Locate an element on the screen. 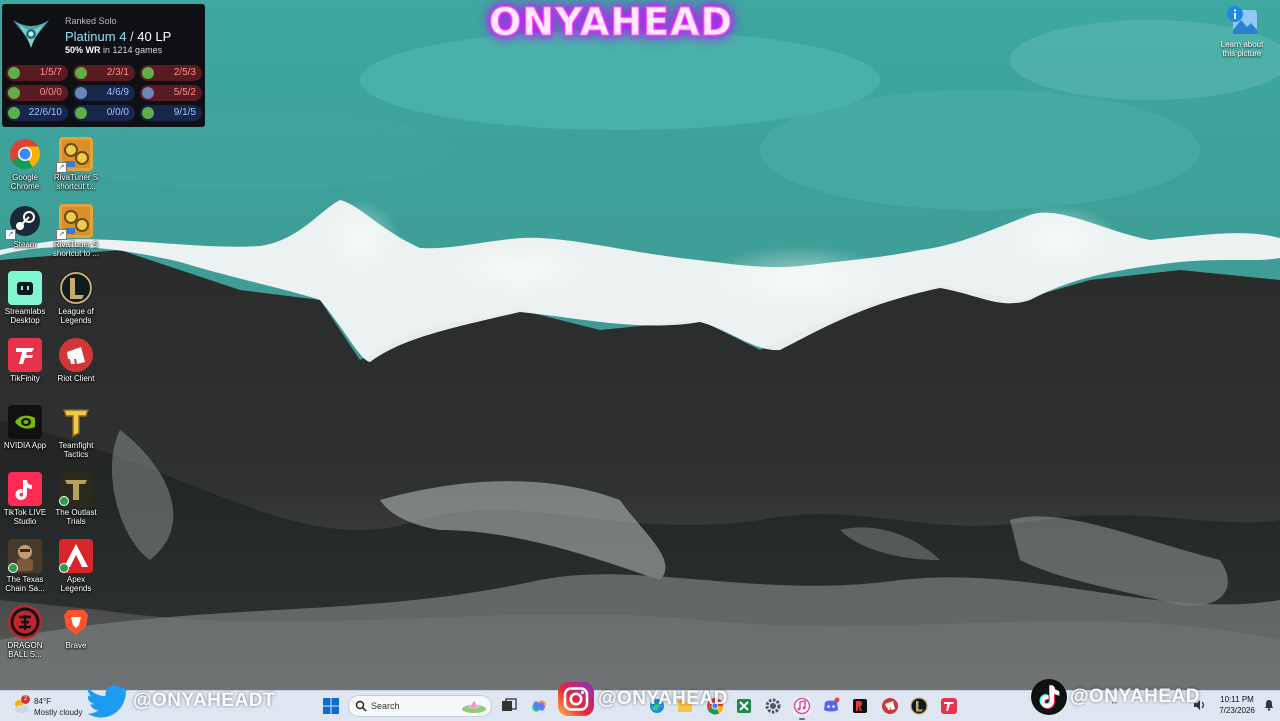 The image size is (1280, 721). taskbar-settings is located at coordinates (773, 706).